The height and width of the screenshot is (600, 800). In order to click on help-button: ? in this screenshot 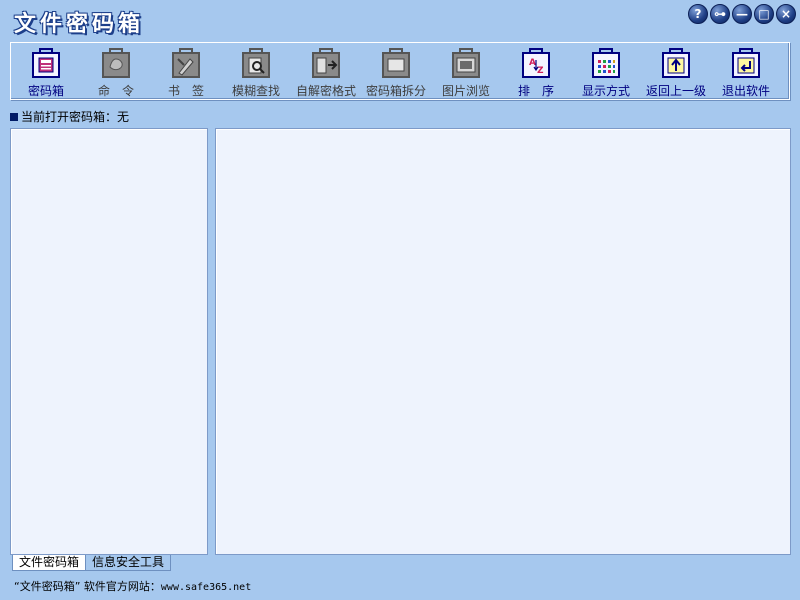, I will do `click(698, 14)`.